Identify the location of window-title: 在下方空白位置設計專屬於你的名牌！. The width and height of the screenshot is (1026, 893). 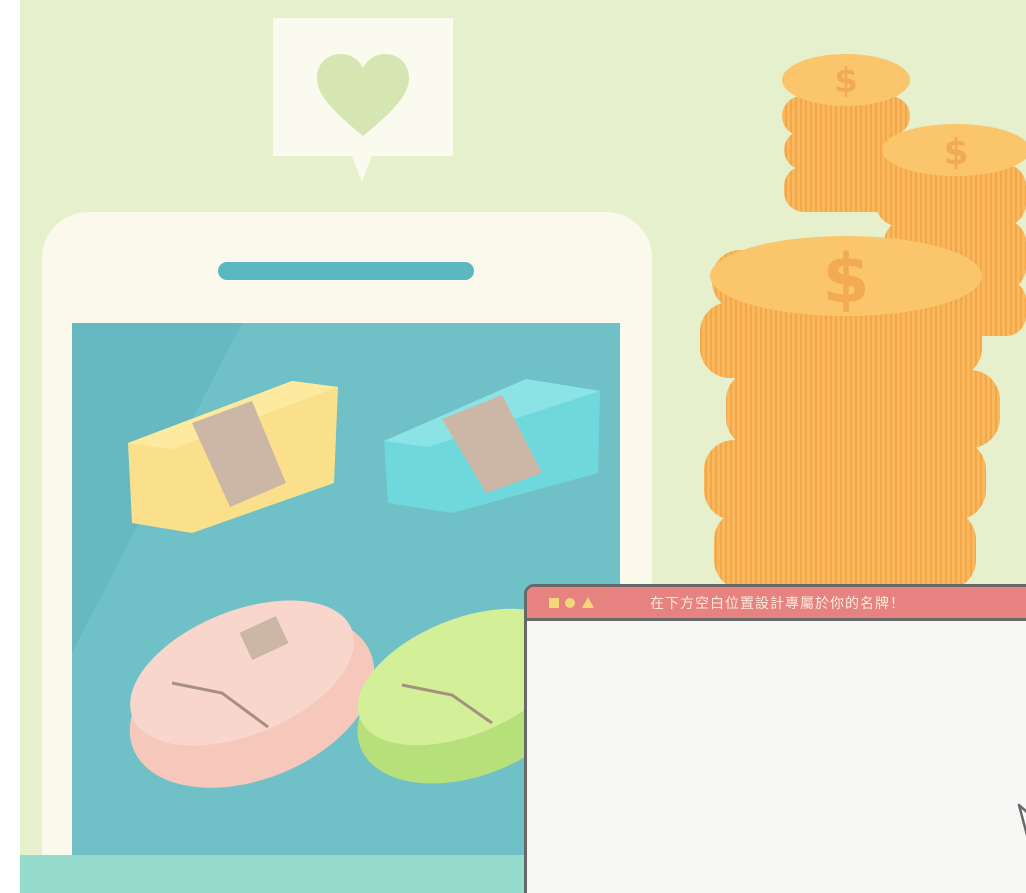
(777, 604).